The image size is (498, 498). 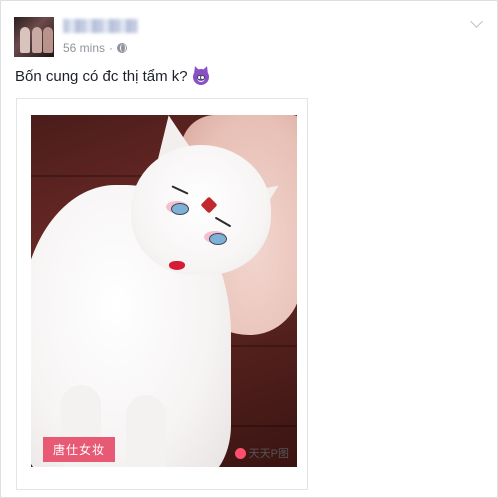 I want to click on author-name-blurred, so click(x=100, y=26).